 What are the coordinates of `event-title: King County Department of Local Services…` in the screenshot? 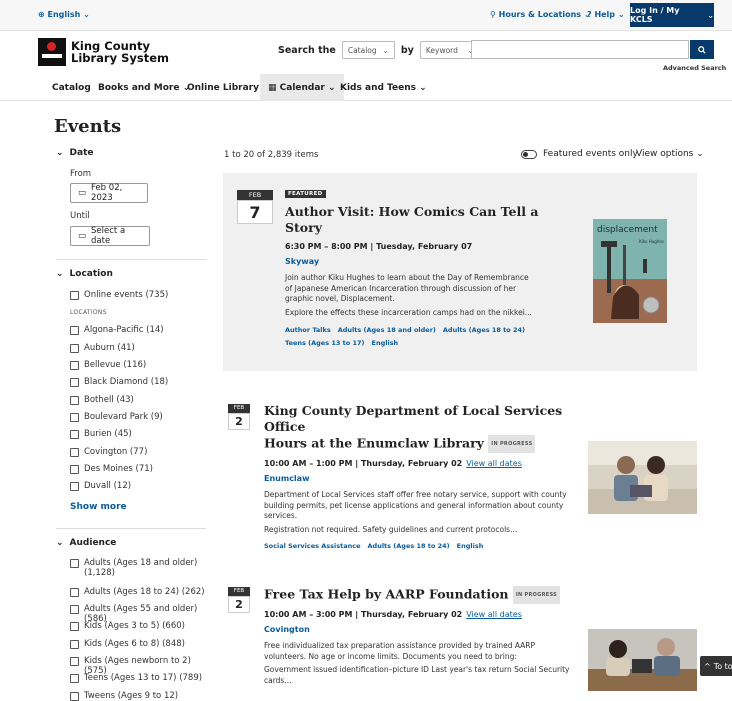 It's located at (424, 428).